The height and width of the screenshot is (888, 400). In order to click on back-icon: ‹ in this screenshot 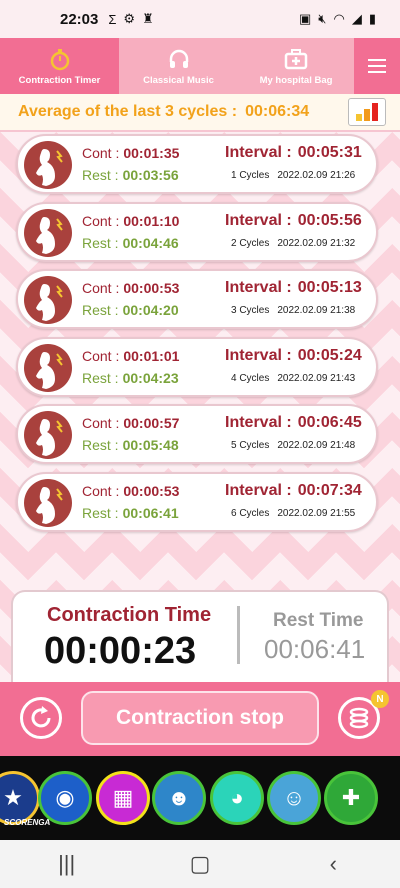, I will do `click(333, 864)`.